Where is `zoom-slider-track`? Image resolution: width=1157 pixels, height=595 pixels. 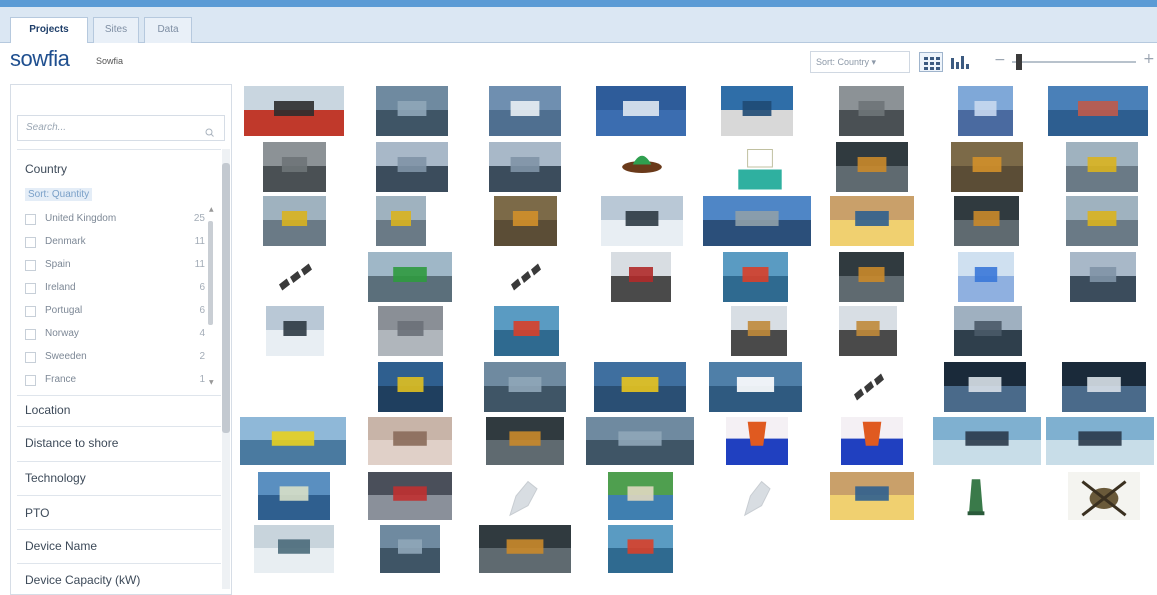 zoom-slider-track is located at coordinates (1074, 62).